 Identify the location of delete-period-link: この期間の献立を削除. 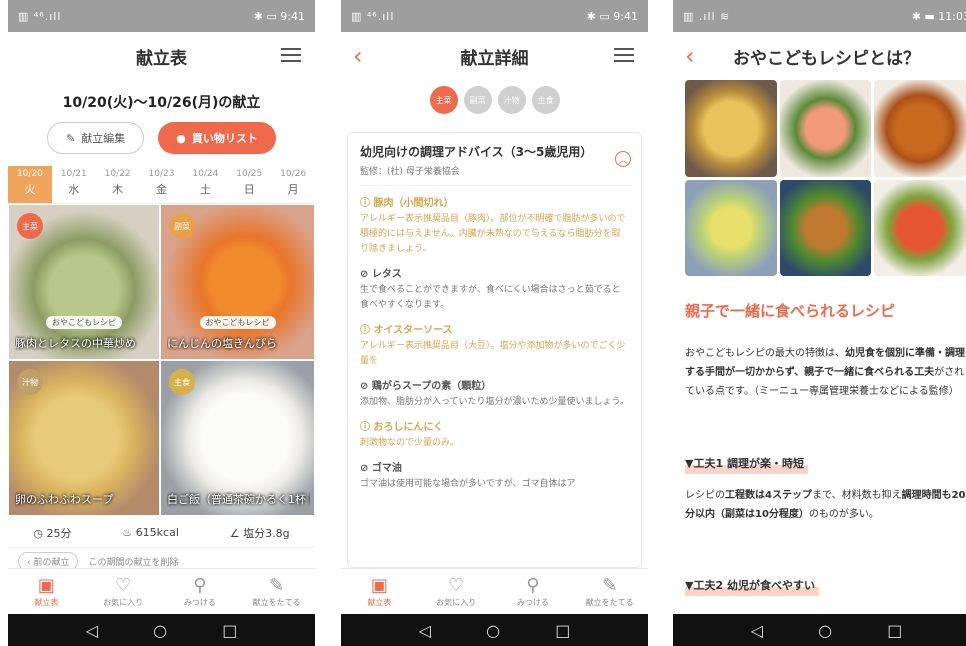
(133, 561).